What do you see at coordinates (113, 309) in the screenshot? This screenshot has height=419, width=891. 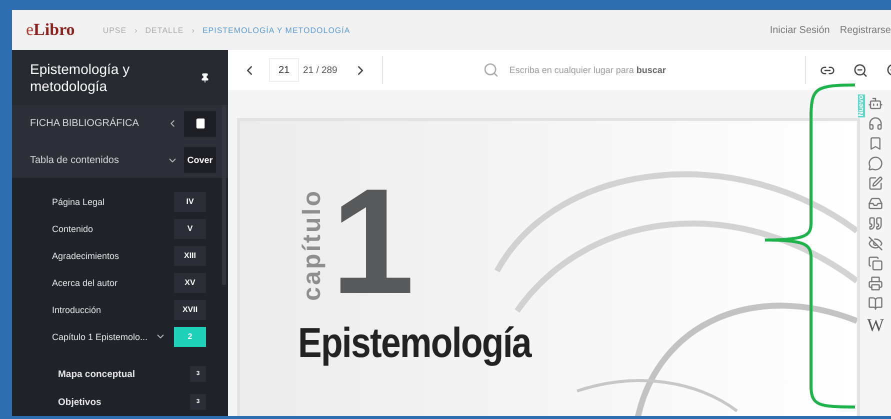 I see `toc-item: Introducción` at bounding box center [113, 309].